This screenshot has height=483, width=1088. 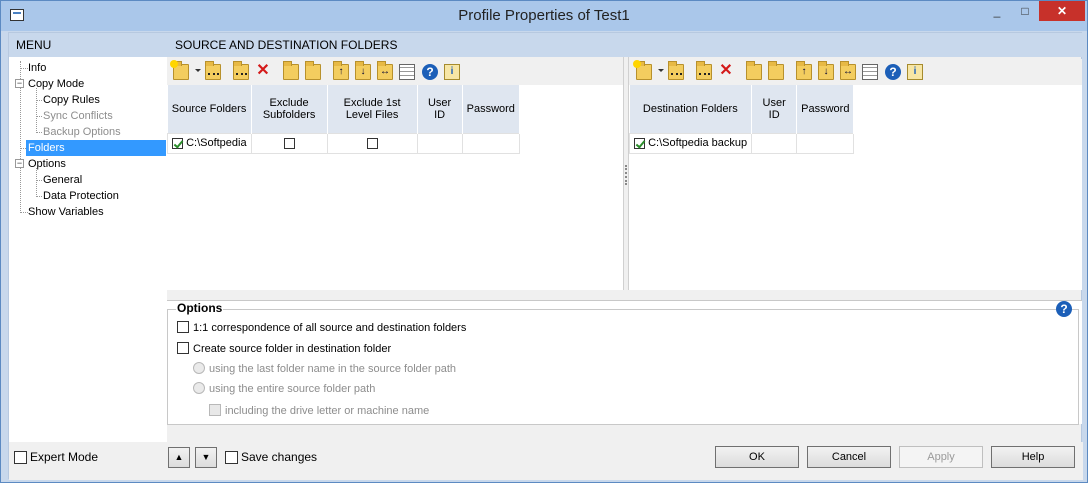 I want to click on splitter-grip, so click(x=626, y=175).